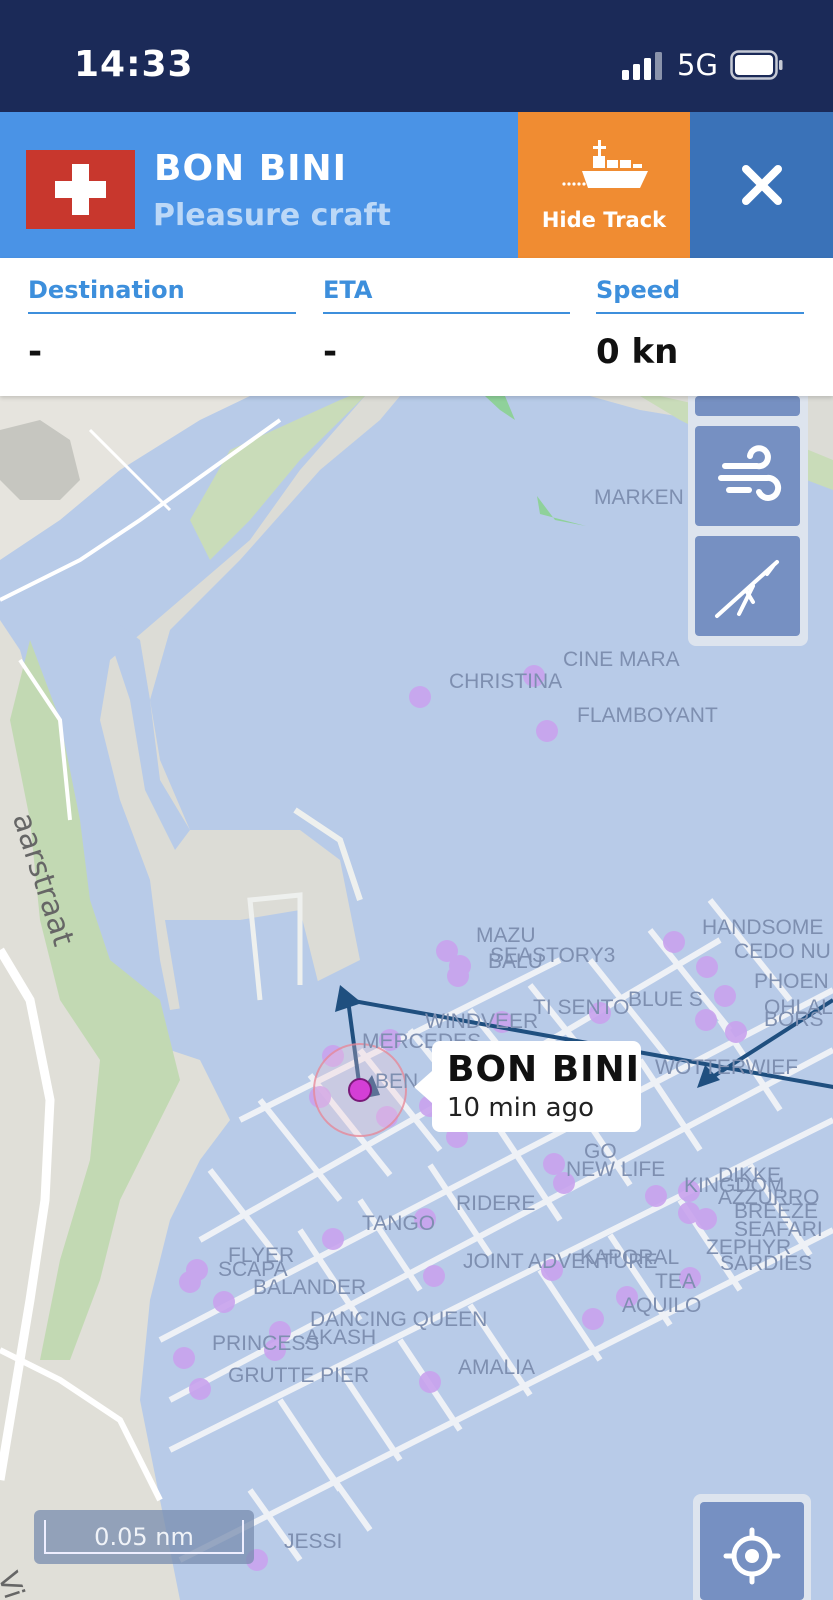  I want to click on vessel-map-label: BEN, so click(396, 1081).